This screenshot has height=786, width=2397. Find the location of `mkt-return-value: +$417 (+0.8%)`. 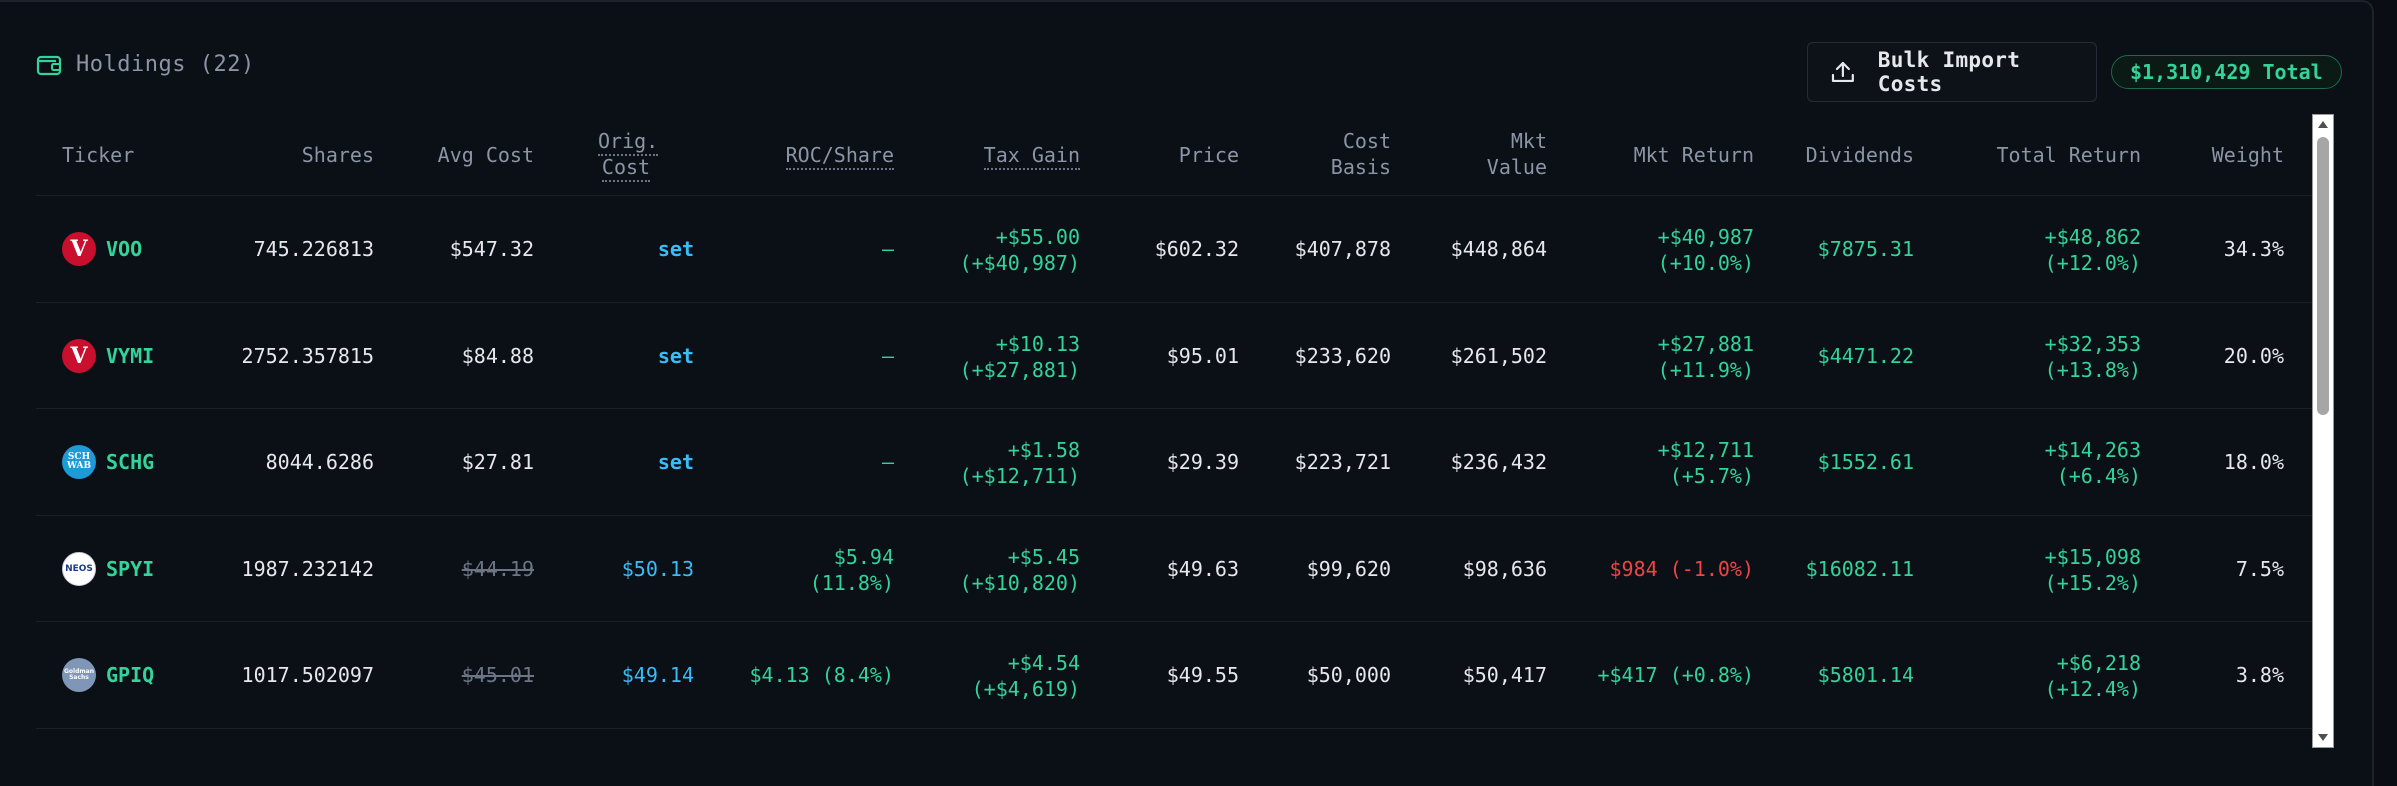

mkt-return-value: +$417 (+0.8%) is located at coordinates (1675, 675).